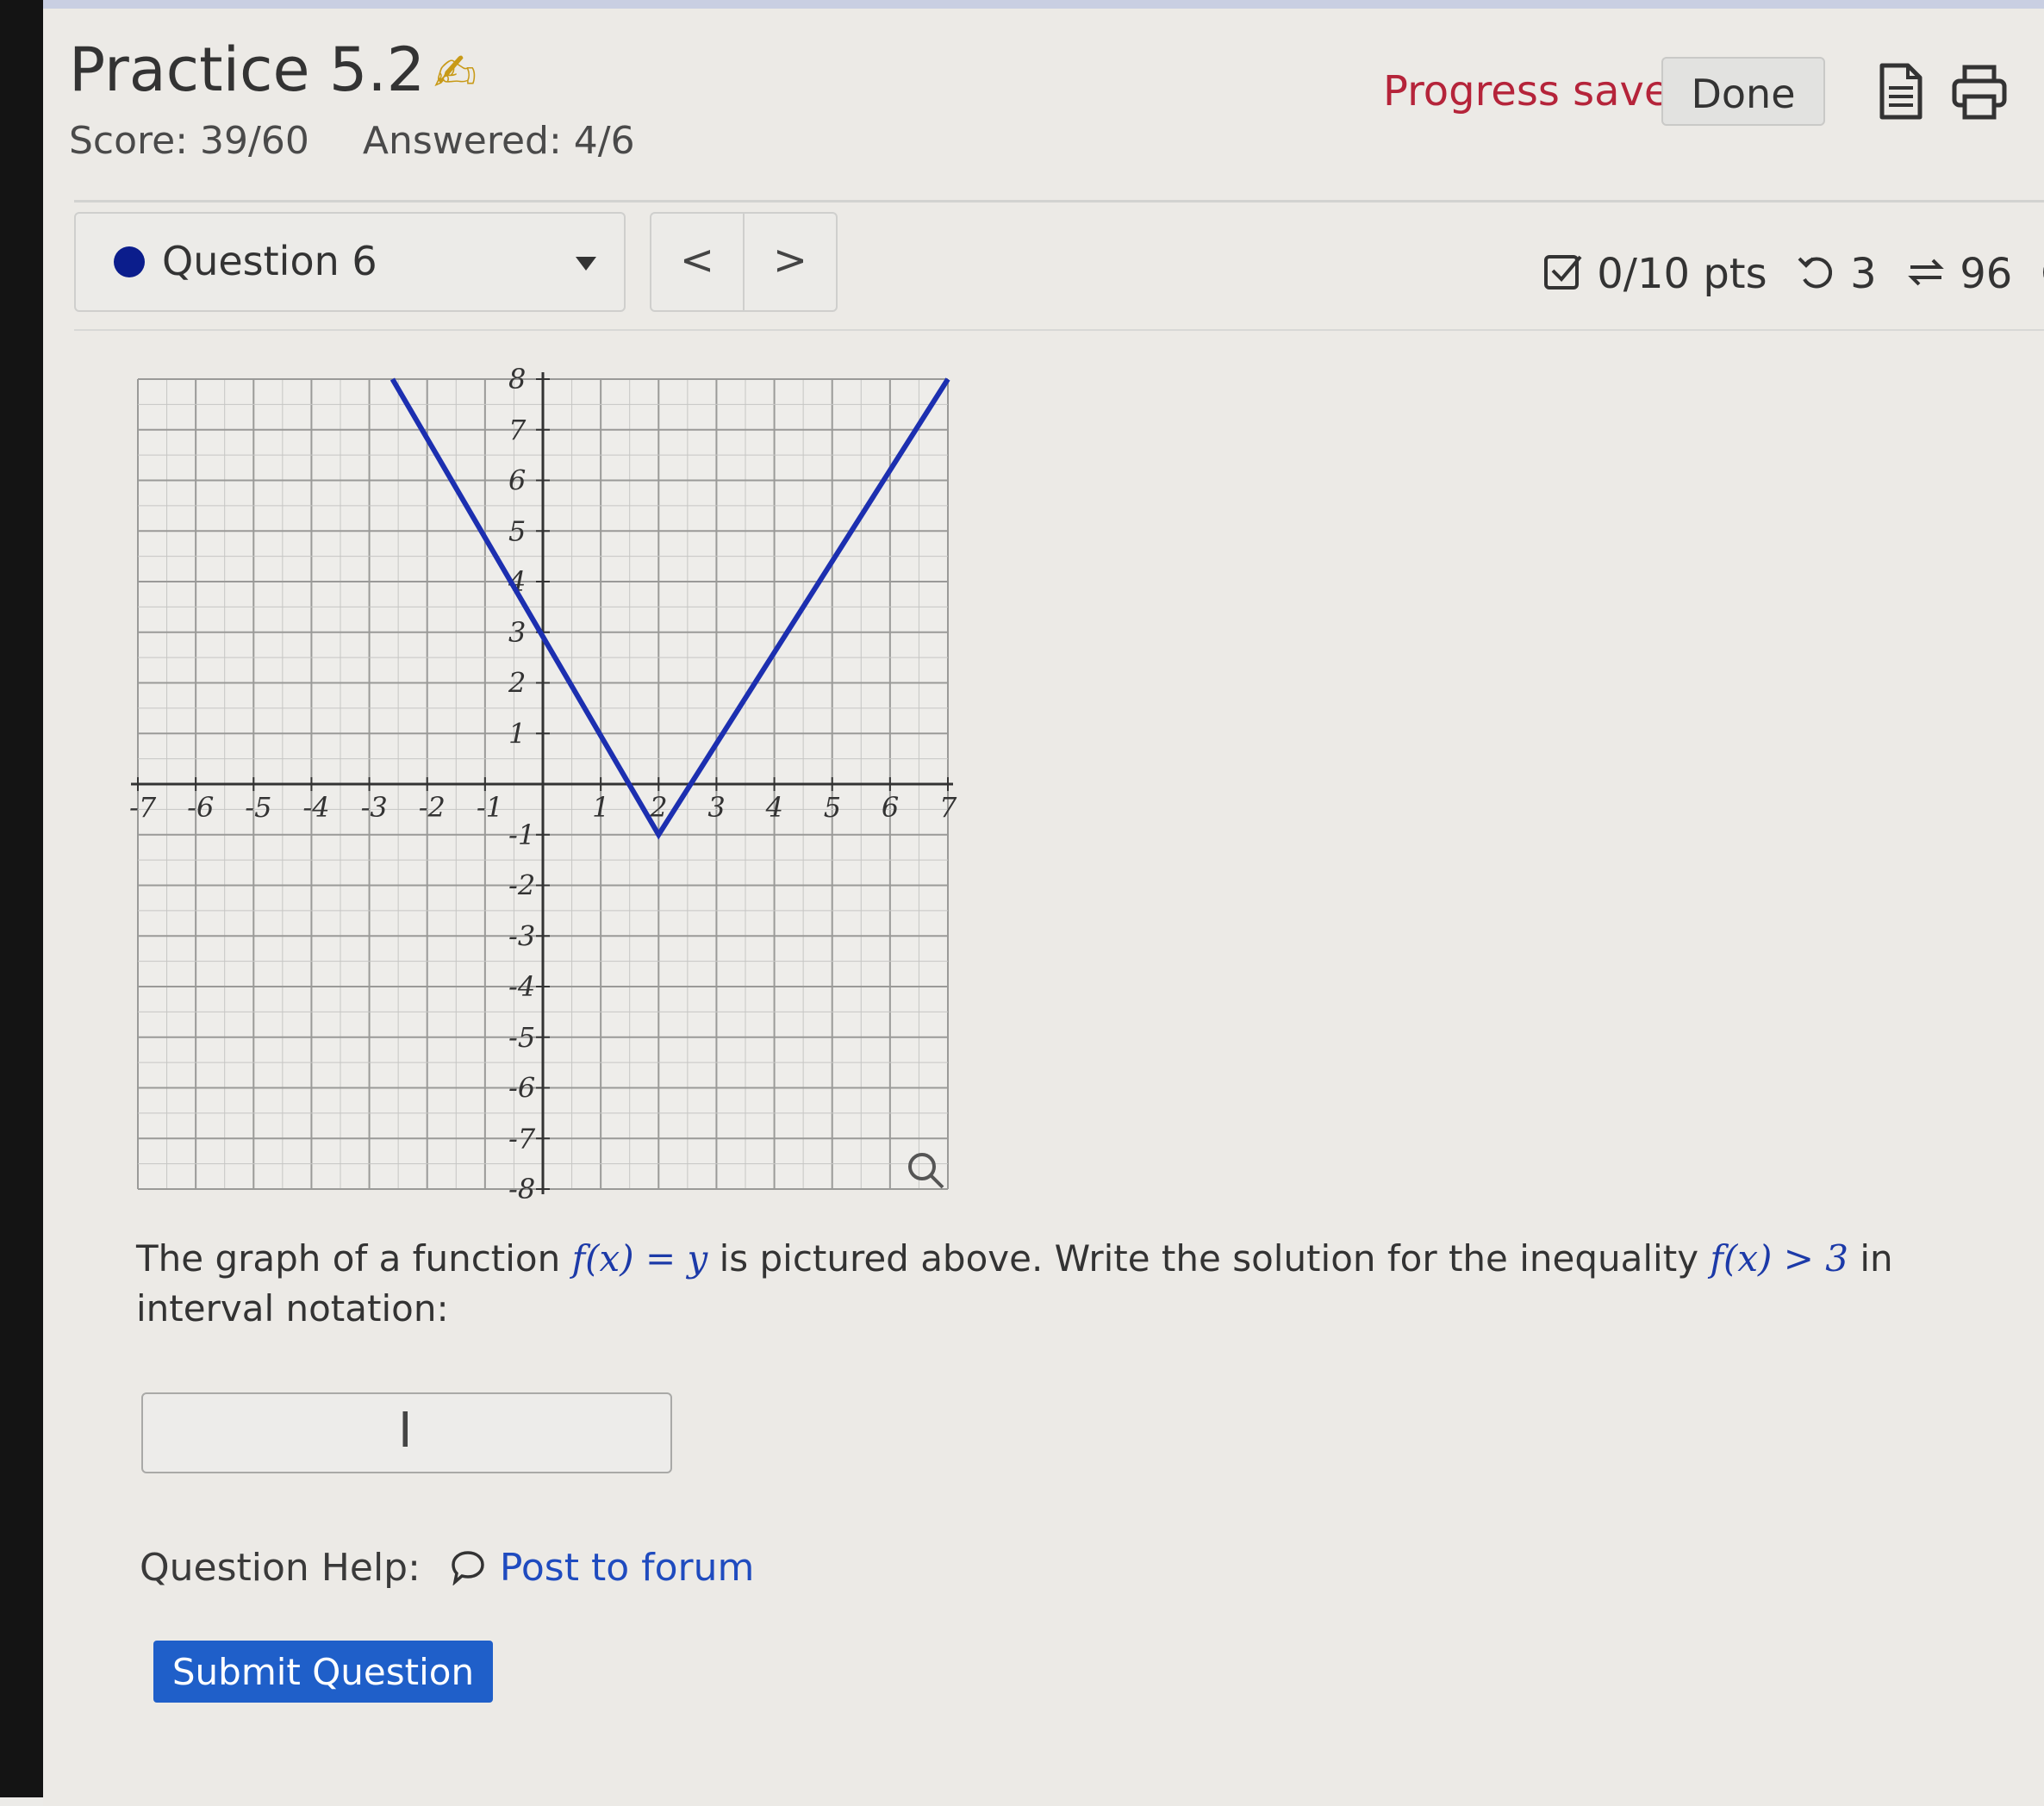 This screenshot has width=2044, height=1806. Describe the element at coordinates (517, 632) in the screenshot. I see `y-tick-label: 3` at that location.